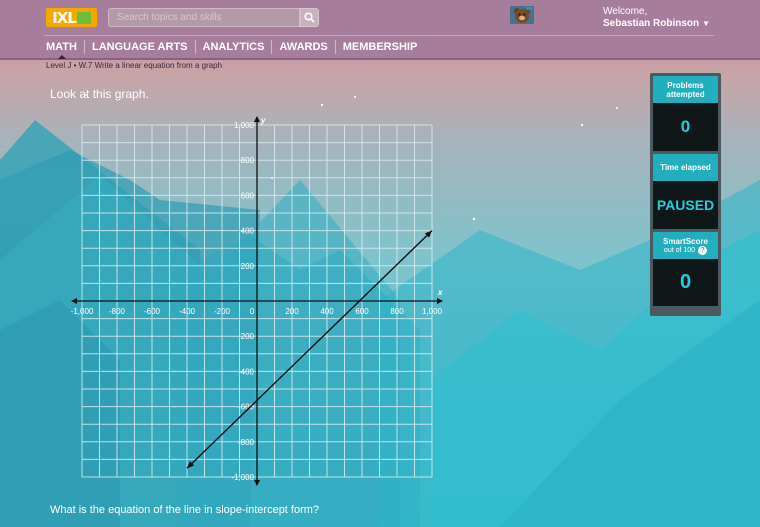  What do you see at coordinates (152, 311) in the screenshot?
I see `x-tick-label: -600` at bounding box center [152, 311].